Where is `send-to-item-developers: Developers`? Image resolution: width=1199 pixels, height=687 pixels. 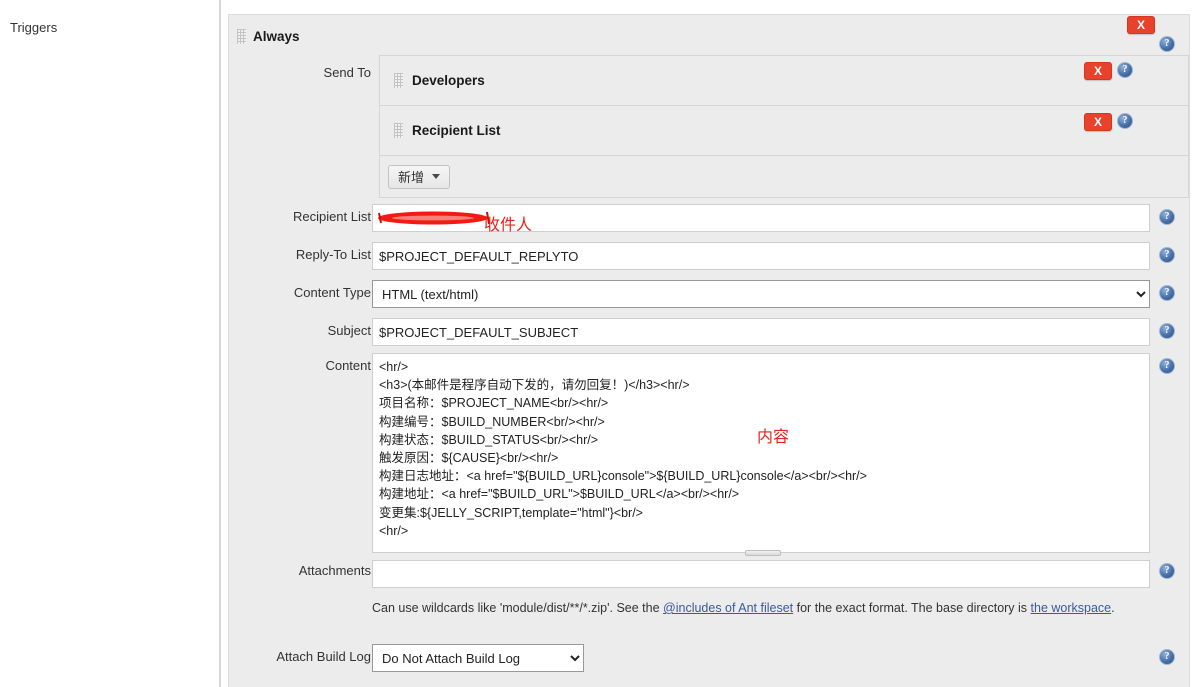 send-to-item-developers: Developers is located at coordinates (784, 81).